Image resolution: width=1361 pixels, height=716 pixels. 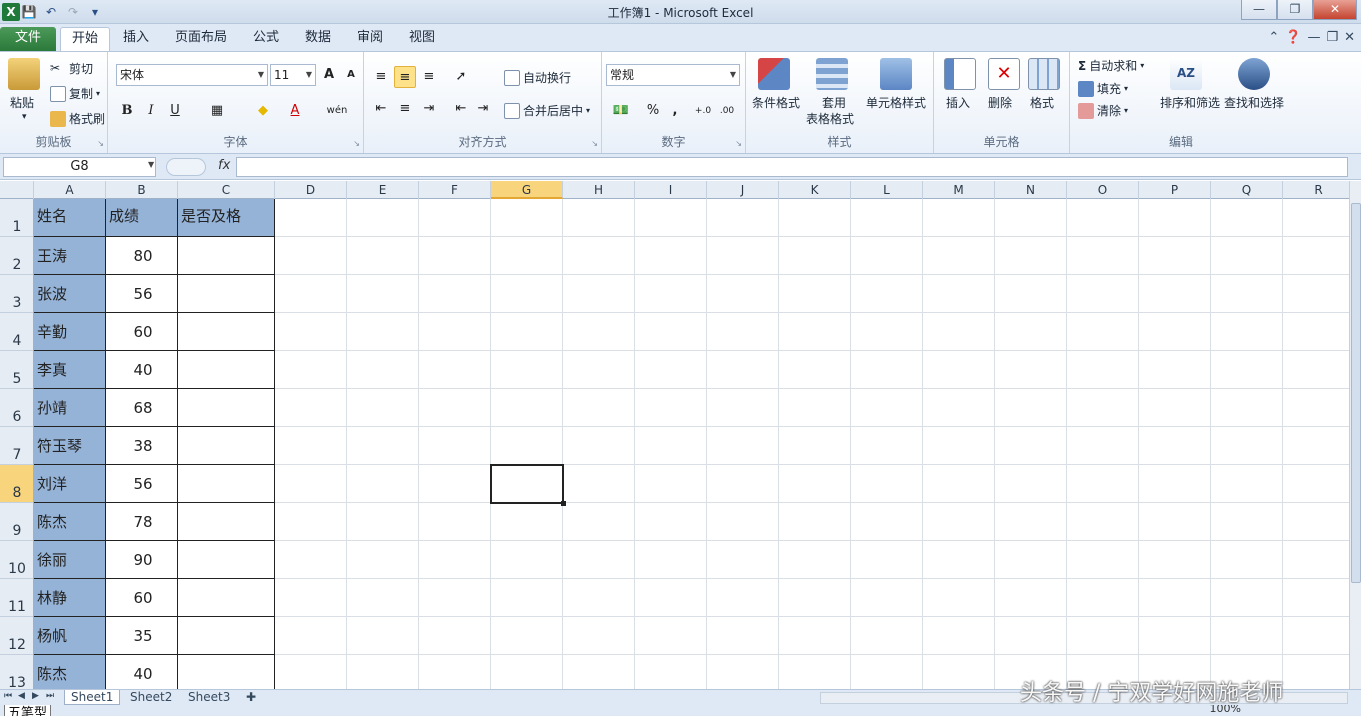 I want to click on binoculars-icon, so click(x=1254, y=74).